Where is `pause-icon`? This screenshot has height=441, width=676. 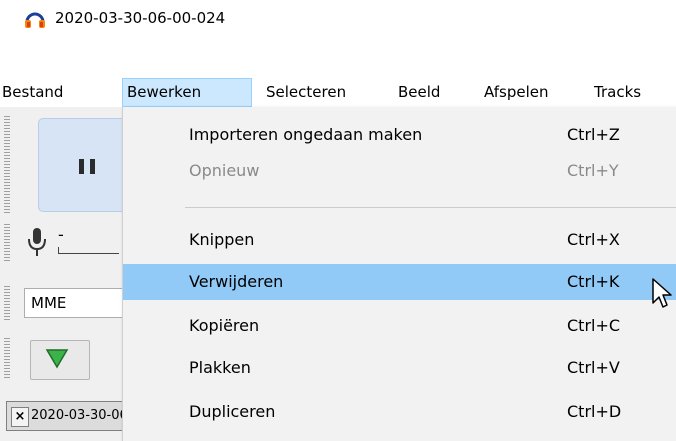 pause-icon is located at coordinates (81, 166).